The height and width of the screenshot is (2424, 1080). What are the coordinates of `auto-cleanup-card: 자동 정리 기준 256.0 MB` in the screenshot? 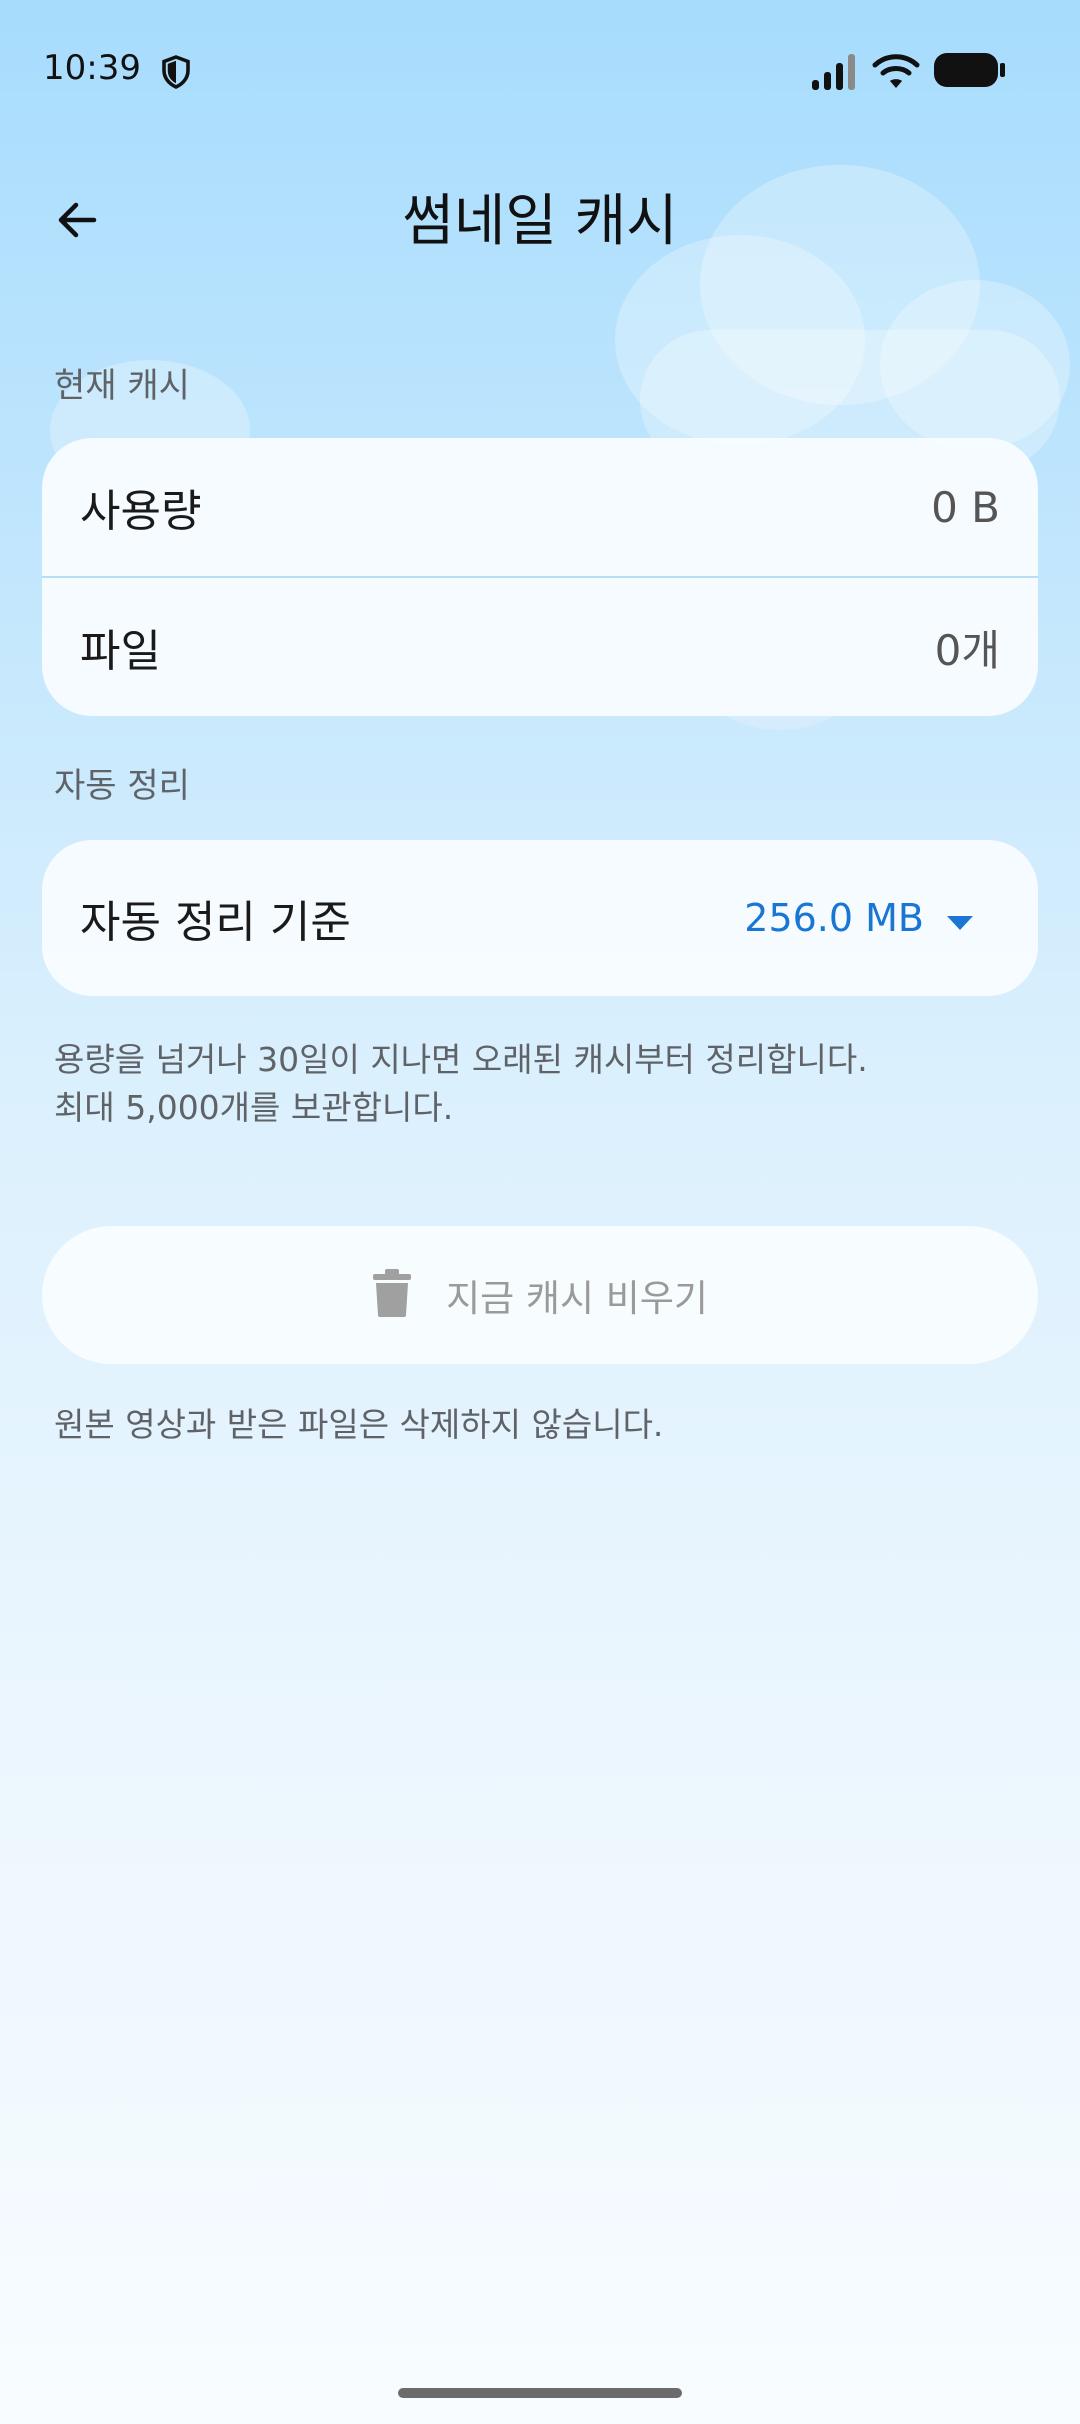 It's located at (540, 918).